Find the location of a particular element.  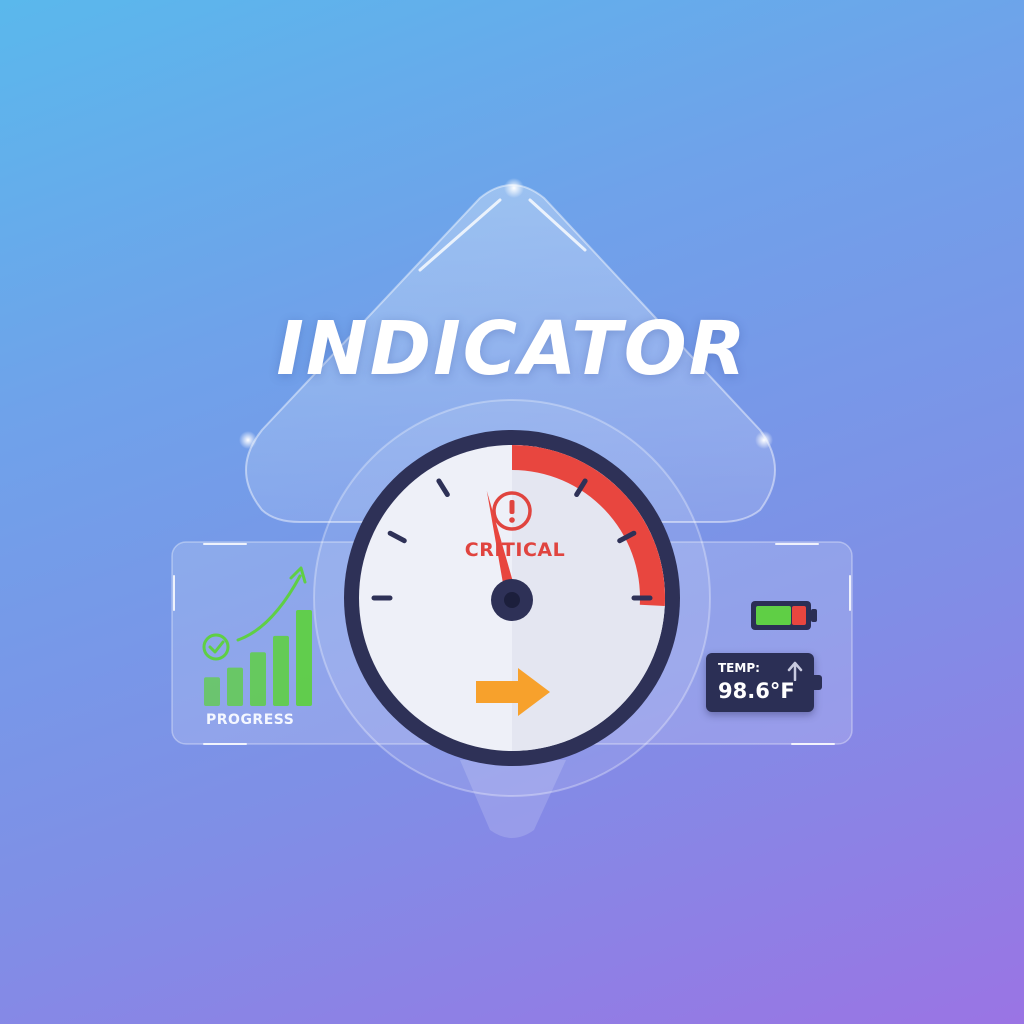

arrow-up-icon is located at coordinates (795, 671).